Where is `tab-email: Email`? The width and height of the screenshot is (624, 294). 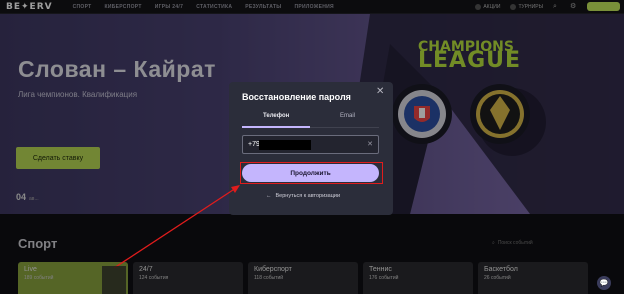 tab-email: Email is located at coordinates (347, 116).